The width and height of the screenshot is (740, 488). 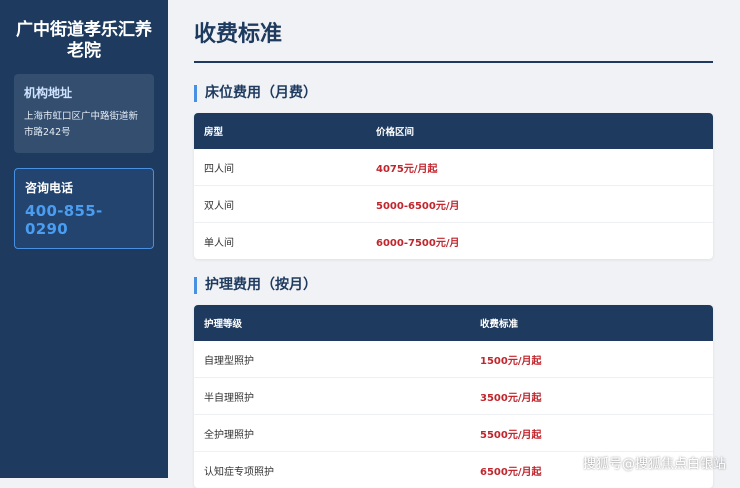 What do you see at coordinates (84, 125) in the screenshot?
I see `address-text: 上海市虹口区广中路街道新 市路242号` at bounding box center [84, 125].